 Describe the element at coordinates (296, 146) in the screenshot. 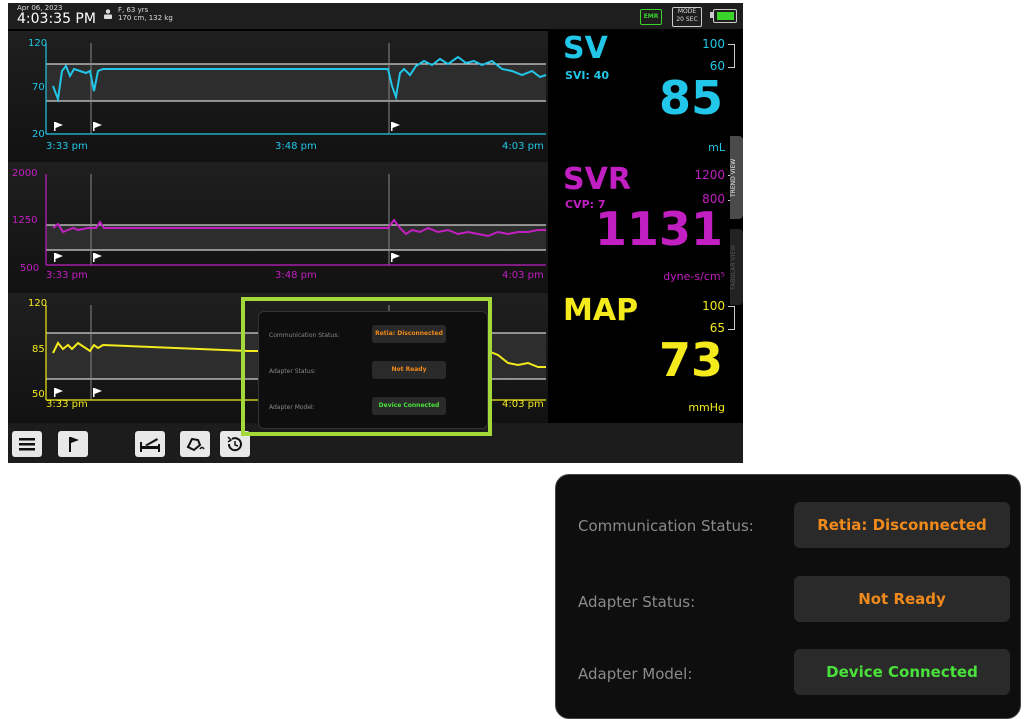

I see `sv-time-mid: 3:48 pm` at that location.